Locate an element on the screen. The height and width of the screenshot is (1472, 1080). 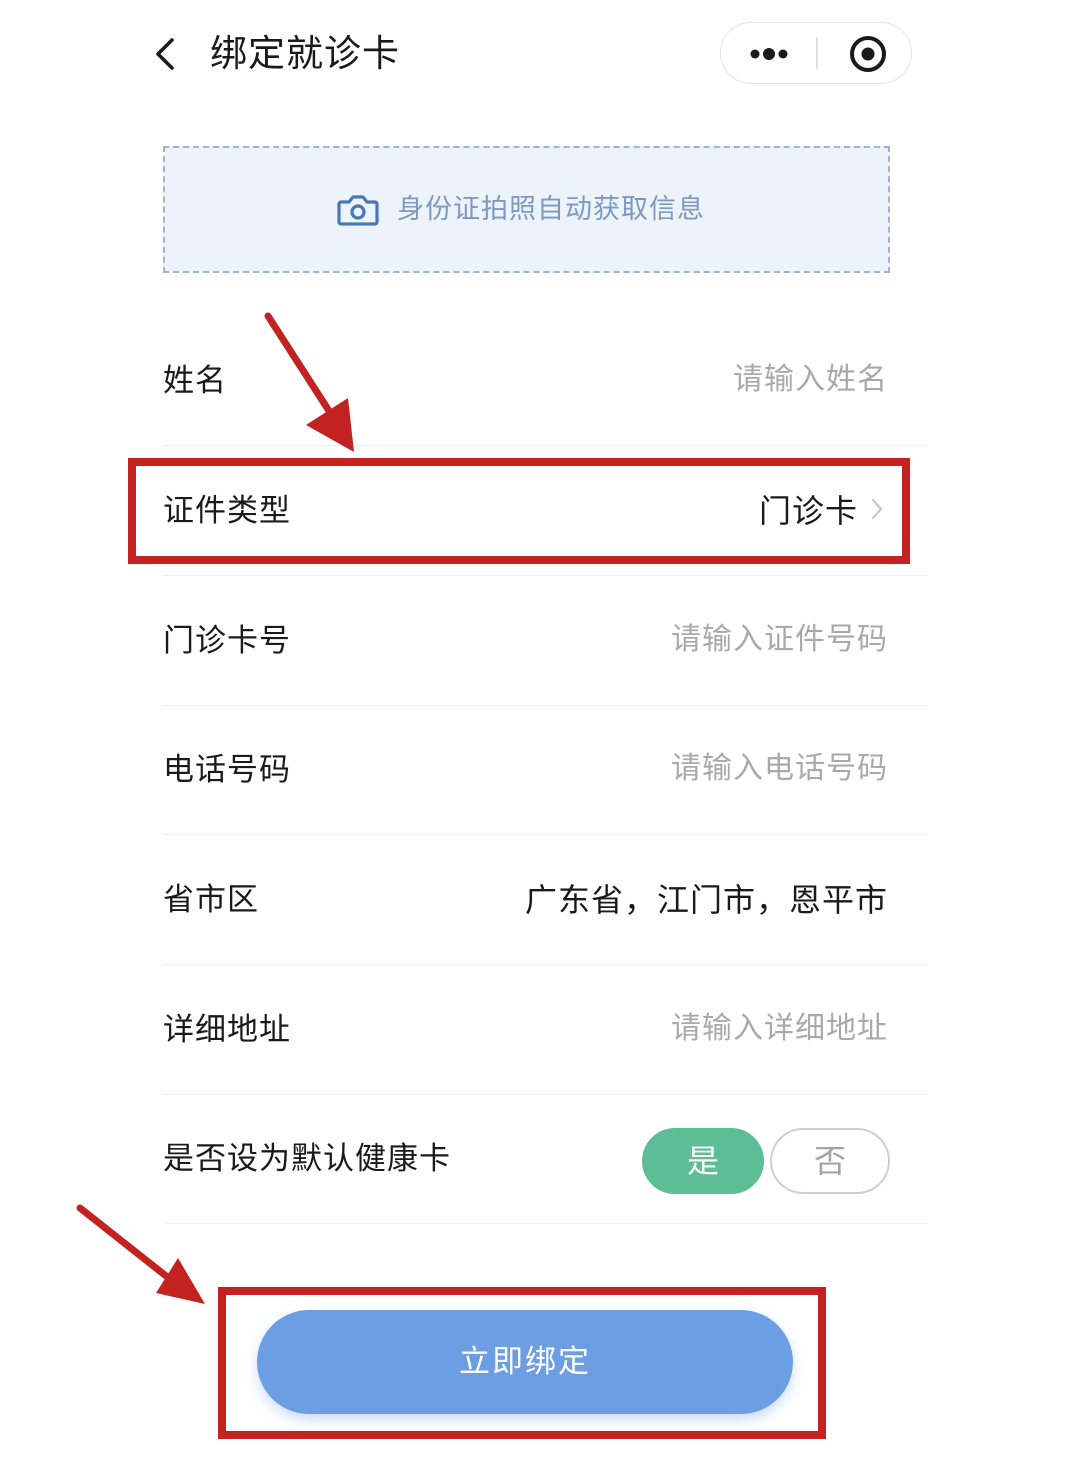
address-label: 详细地址 is located at coordinates (227, 1030).